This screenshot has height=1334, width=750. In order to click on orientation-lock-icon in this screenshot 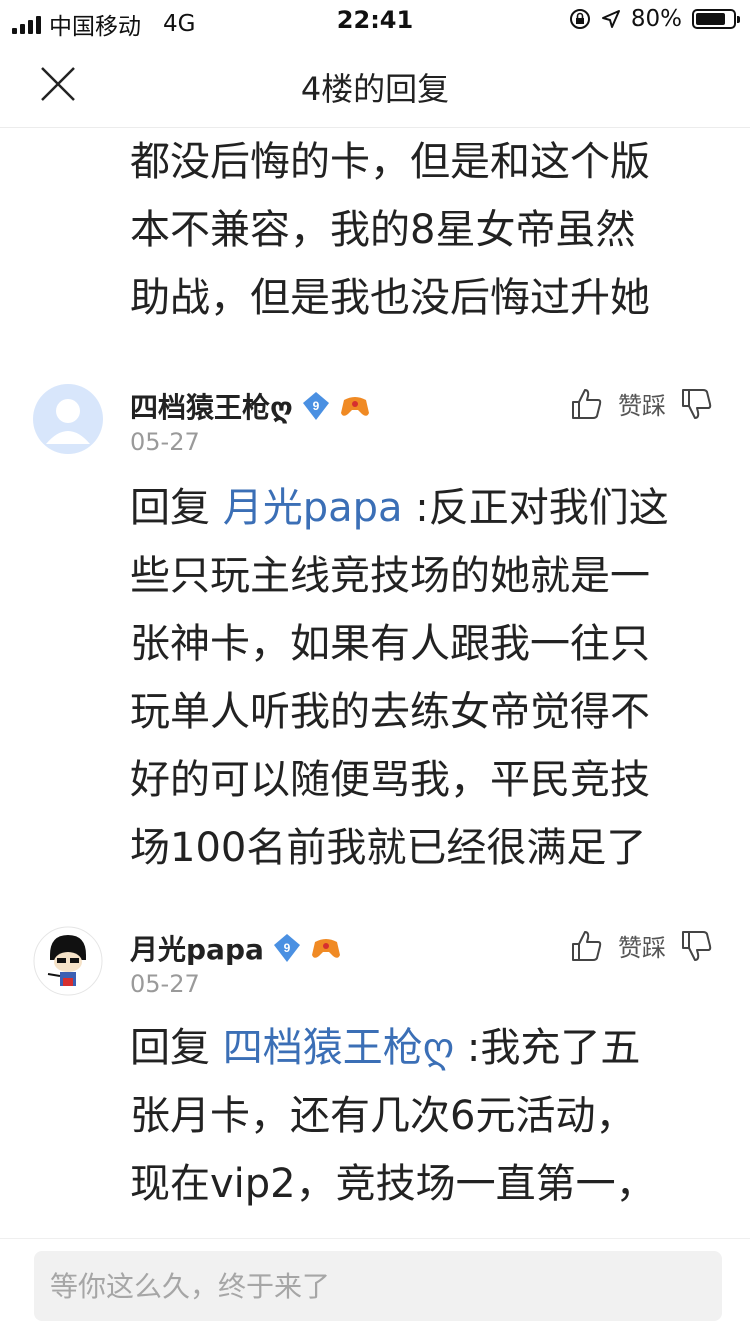, I will do `click(579, 19)`.